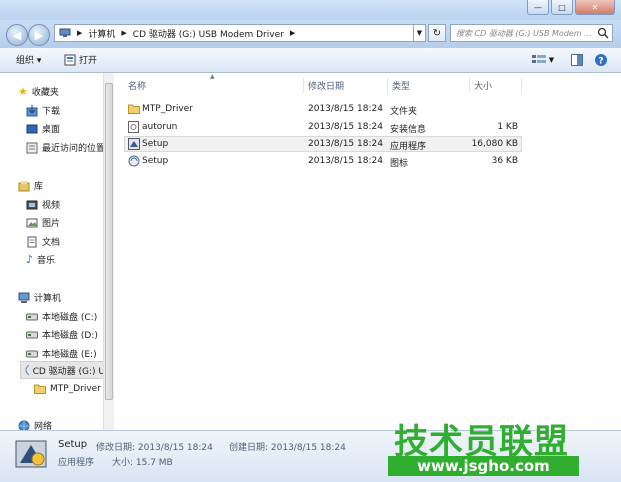 Image resolution: width=621 pixels, height=482 pixels. Describe the element at coordinates (51, 112) in the screenshot. I see `nav-label: 下载` at that location.